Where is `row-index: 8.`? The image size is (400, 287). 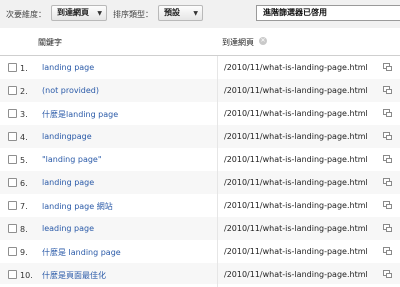
row-index: 8. is located at coordinates (24, 229).